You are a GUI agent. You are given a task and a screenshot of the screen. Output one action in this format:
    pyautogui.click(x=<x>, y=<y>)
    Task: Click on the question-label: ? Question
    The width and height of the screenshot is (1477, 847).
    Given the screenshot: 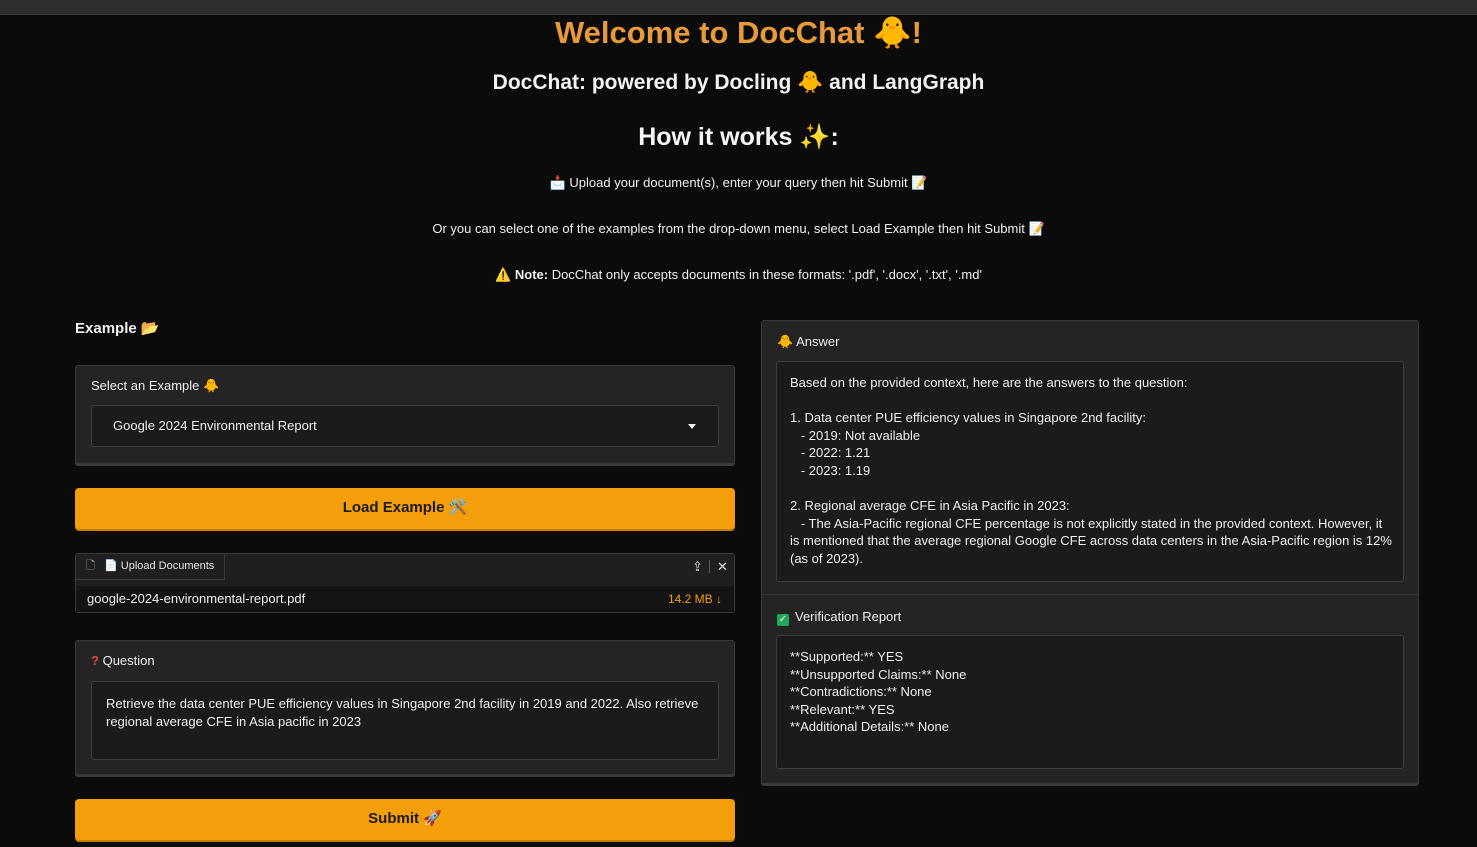 What is the action you would take?
    pyautogui.click(x=123, y=660)
    